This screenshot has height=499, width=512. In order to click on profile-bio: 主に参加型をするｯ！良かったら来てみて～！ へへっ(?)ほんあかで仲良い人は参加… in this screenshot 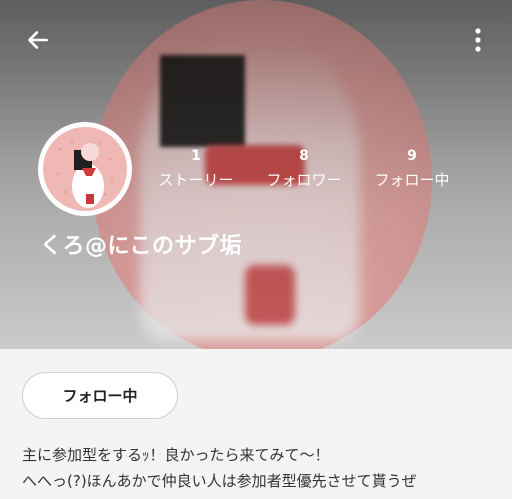, I will do `click(262, 468)`.